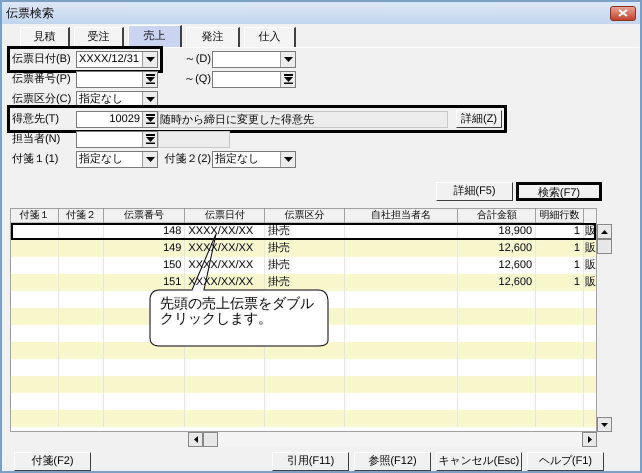  What do you see at coordinates (42, 99) in the screenshot?
I see `field-label: 伝票区分(C)` at bounding box center [42, 99].